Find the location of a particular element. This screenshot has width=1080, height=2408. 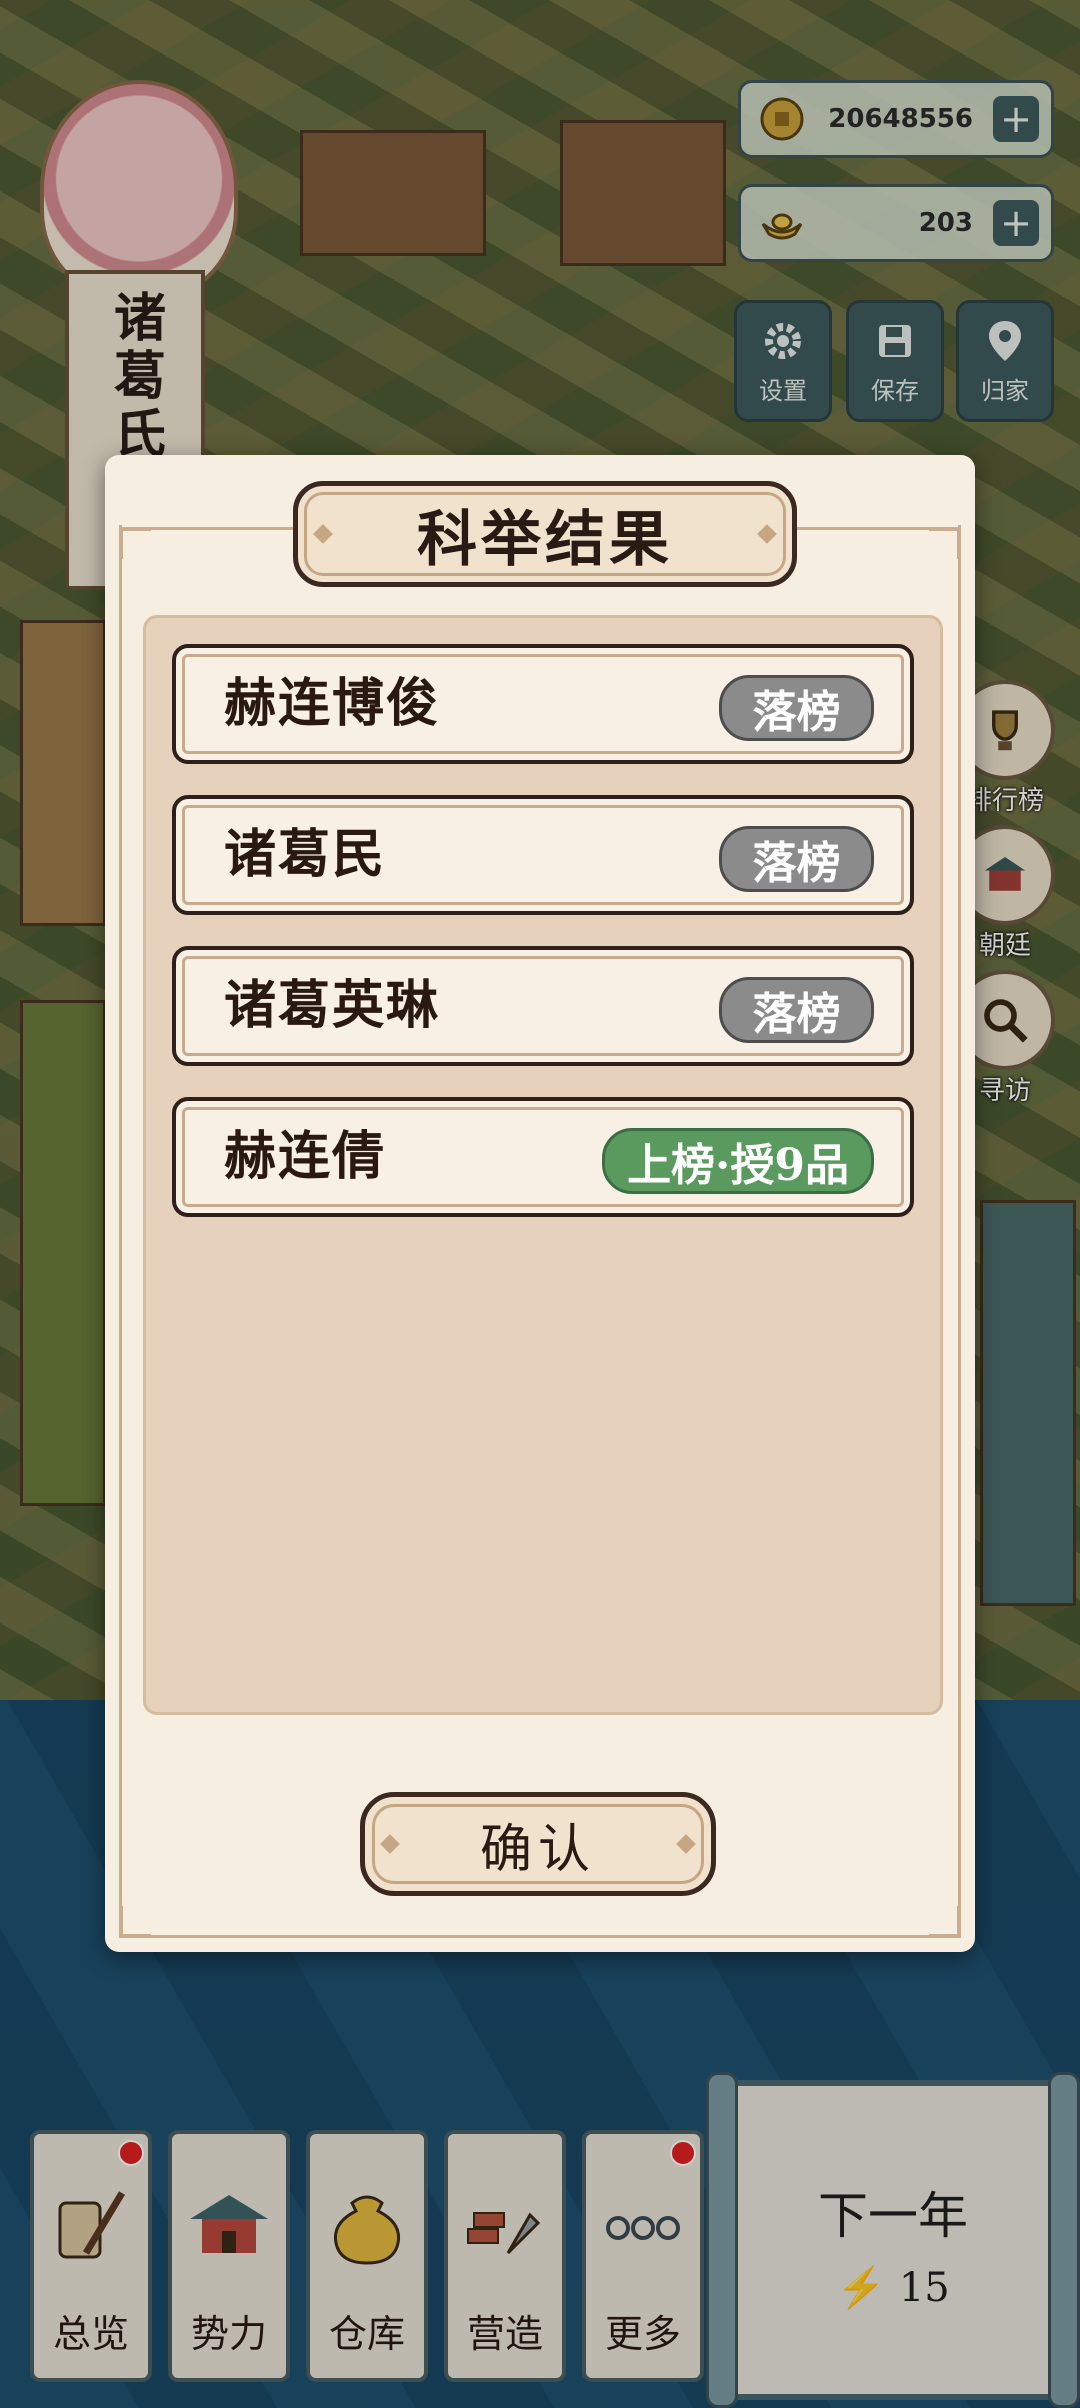

candidate-name: 赫连倩 is located at coordinates (305, 1156).